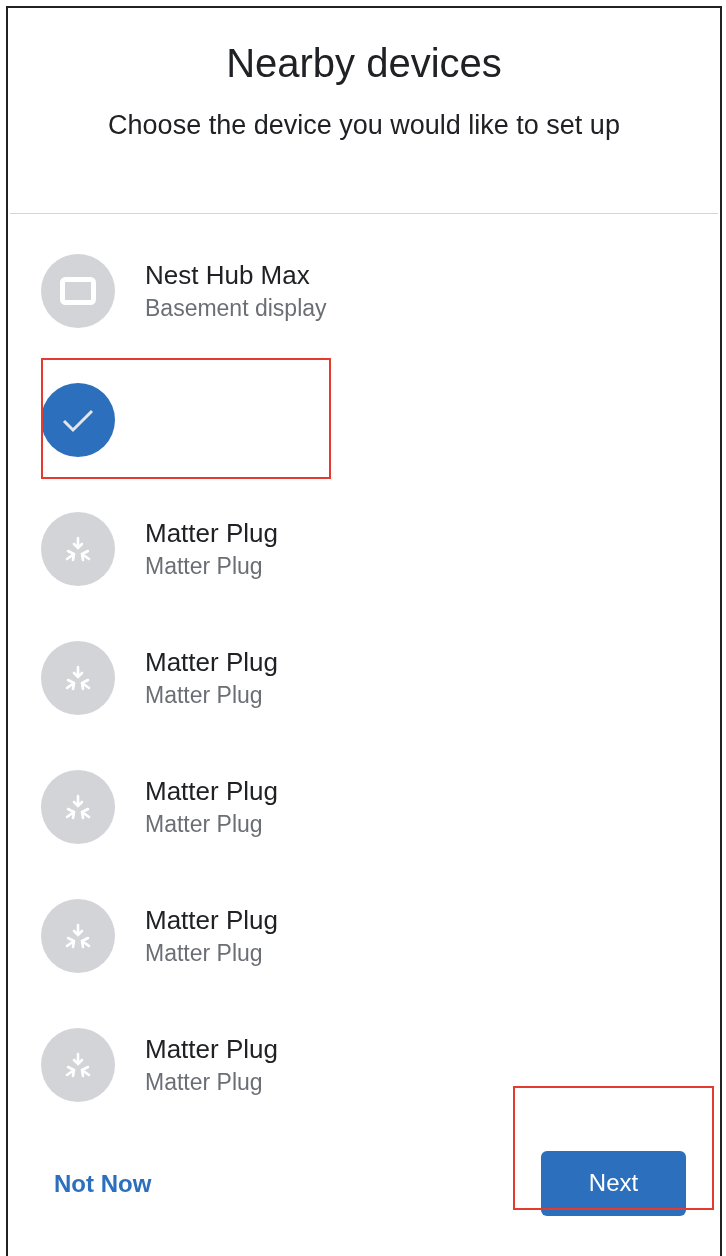 This screenshot has width=726, height=1256. I want to click on device-description: Basement display, so click(236, 308).